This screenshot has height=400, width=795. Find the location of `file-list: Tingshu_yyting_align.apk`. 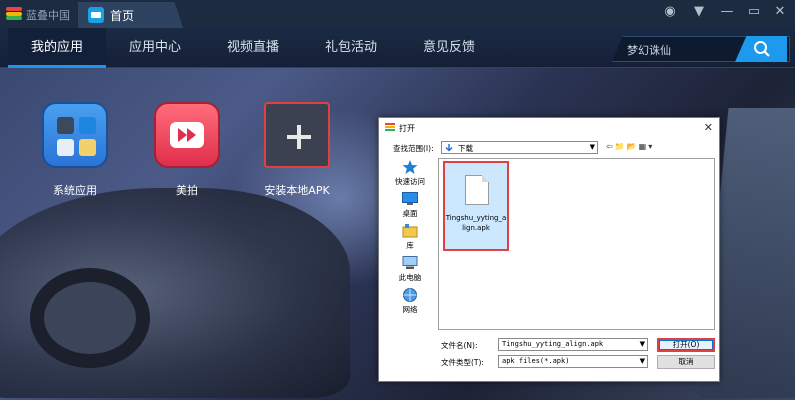

file-list: Tingshu_yyting_align.apk is located at coordinates (576, 244).